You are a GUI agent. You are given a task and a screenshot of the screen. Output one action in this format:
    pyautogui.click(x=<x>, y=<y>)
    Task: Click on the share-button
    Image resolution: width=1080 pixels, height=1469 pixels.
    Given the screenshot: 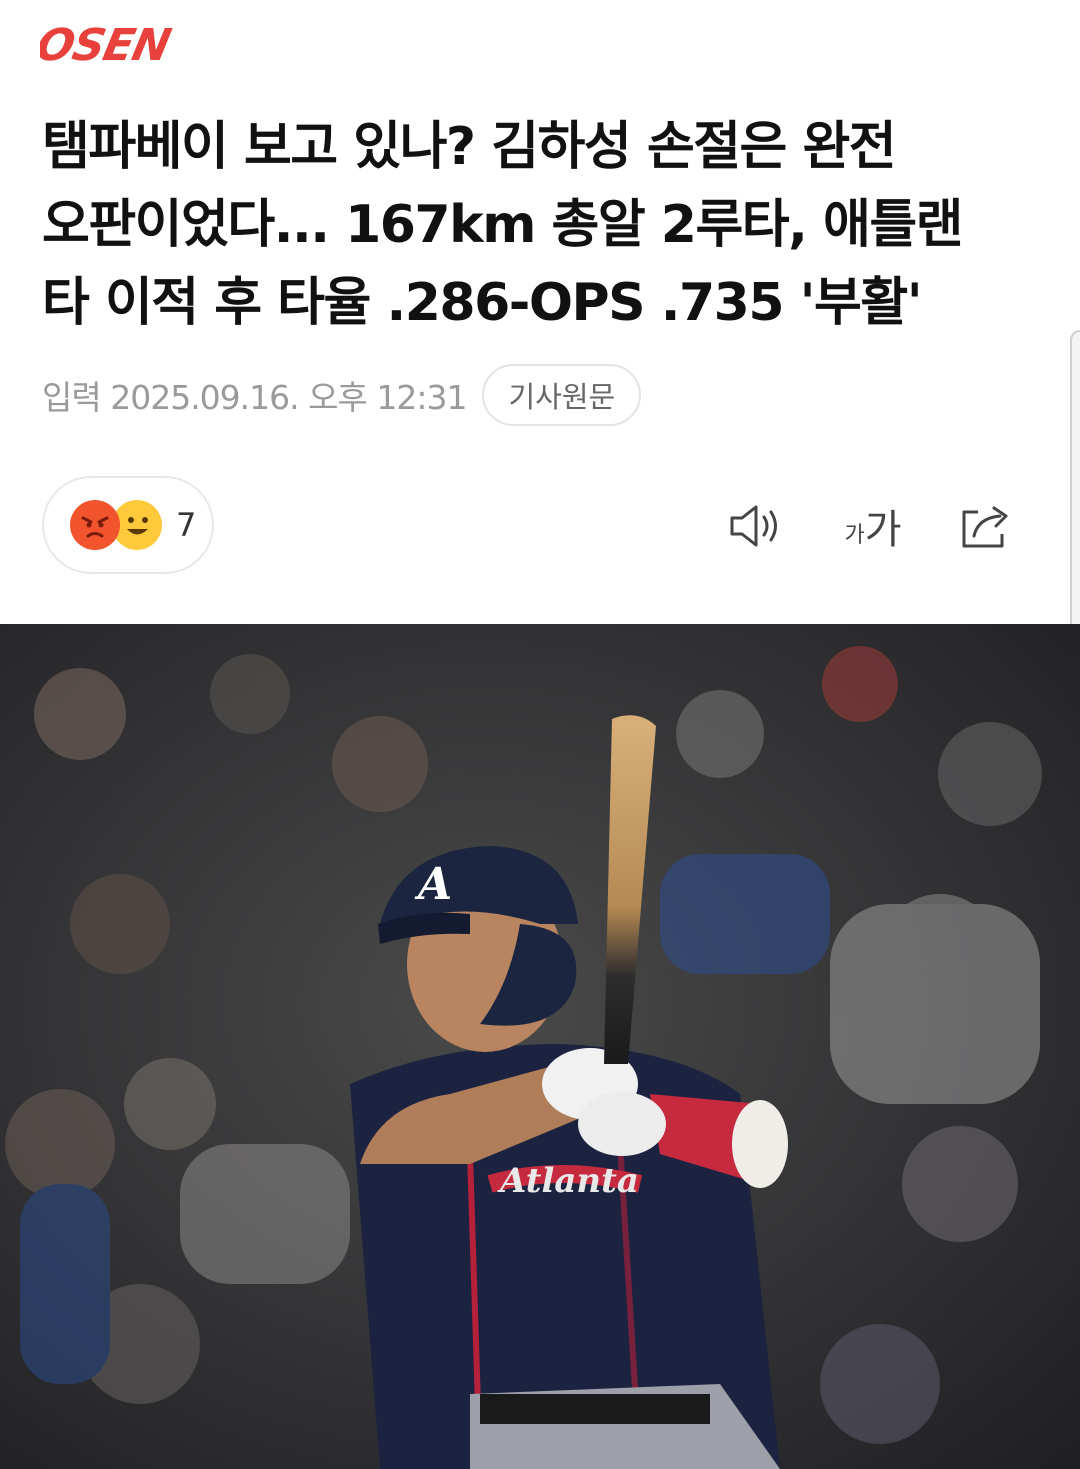 What is the action you would take?
    pyautogui.click(x=986, y=526)
    